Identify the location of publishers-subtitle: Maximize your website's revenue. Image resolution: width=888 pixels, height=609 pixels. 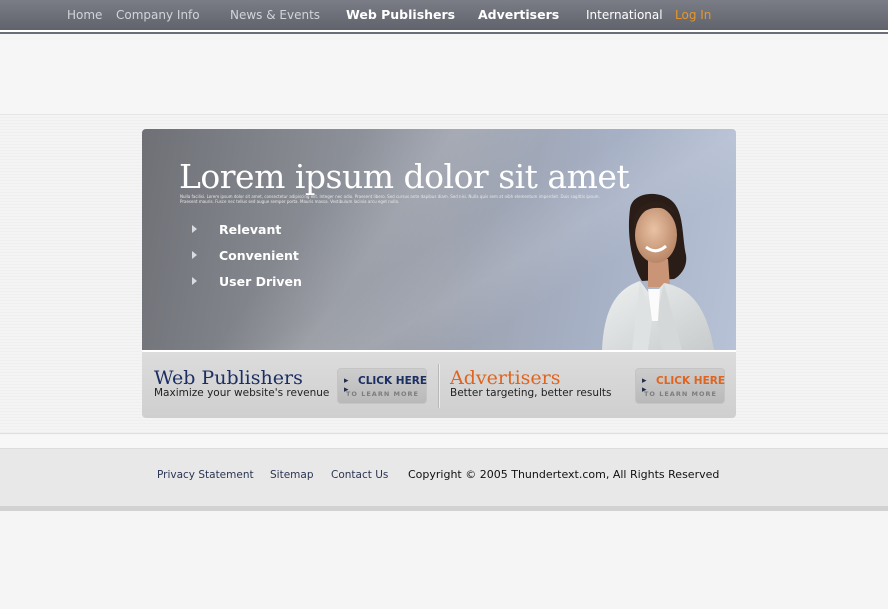
(242, 393).